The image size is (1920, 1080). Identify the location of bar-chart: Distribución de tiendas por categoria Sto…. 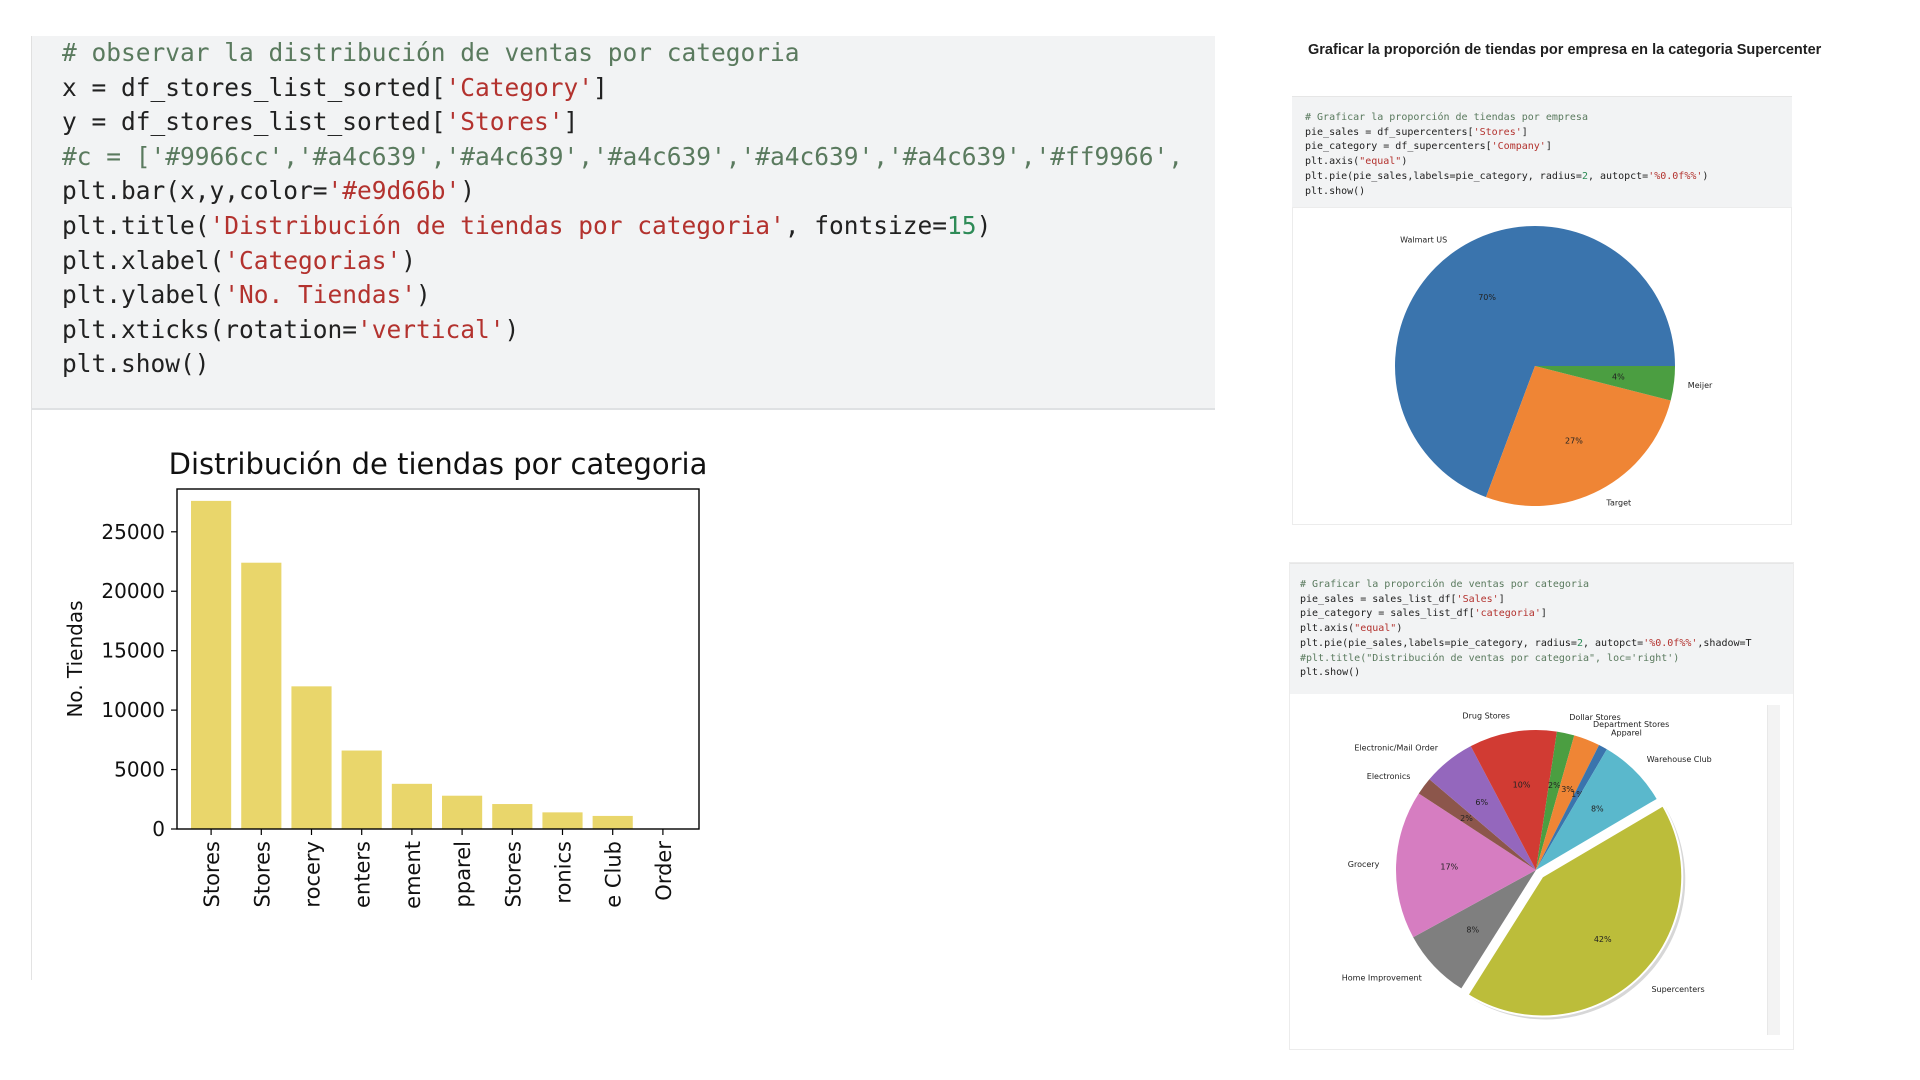
(385, 678).